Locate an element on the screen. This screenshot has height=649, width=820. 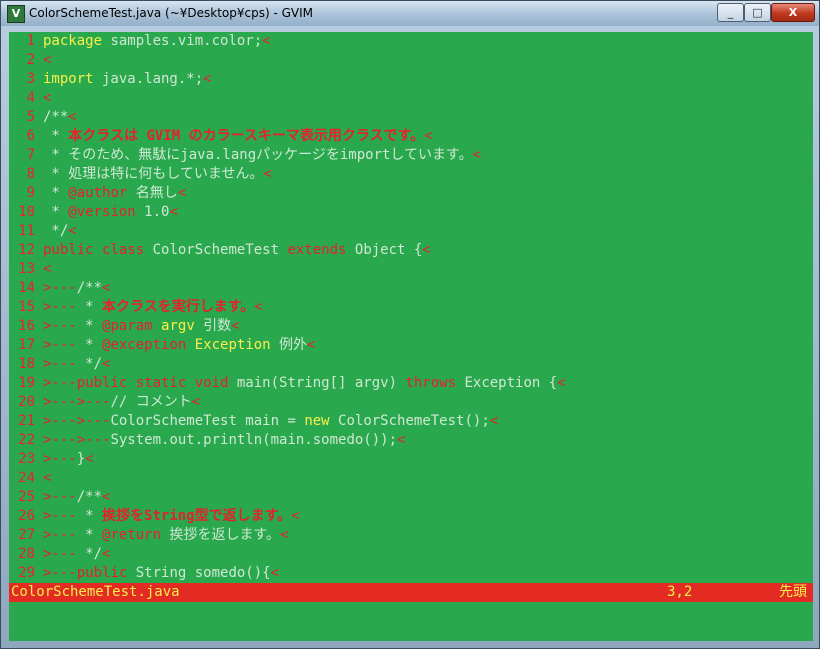
code-line: 1 package samples.vim.color;< is located at coordinates (411, 41).